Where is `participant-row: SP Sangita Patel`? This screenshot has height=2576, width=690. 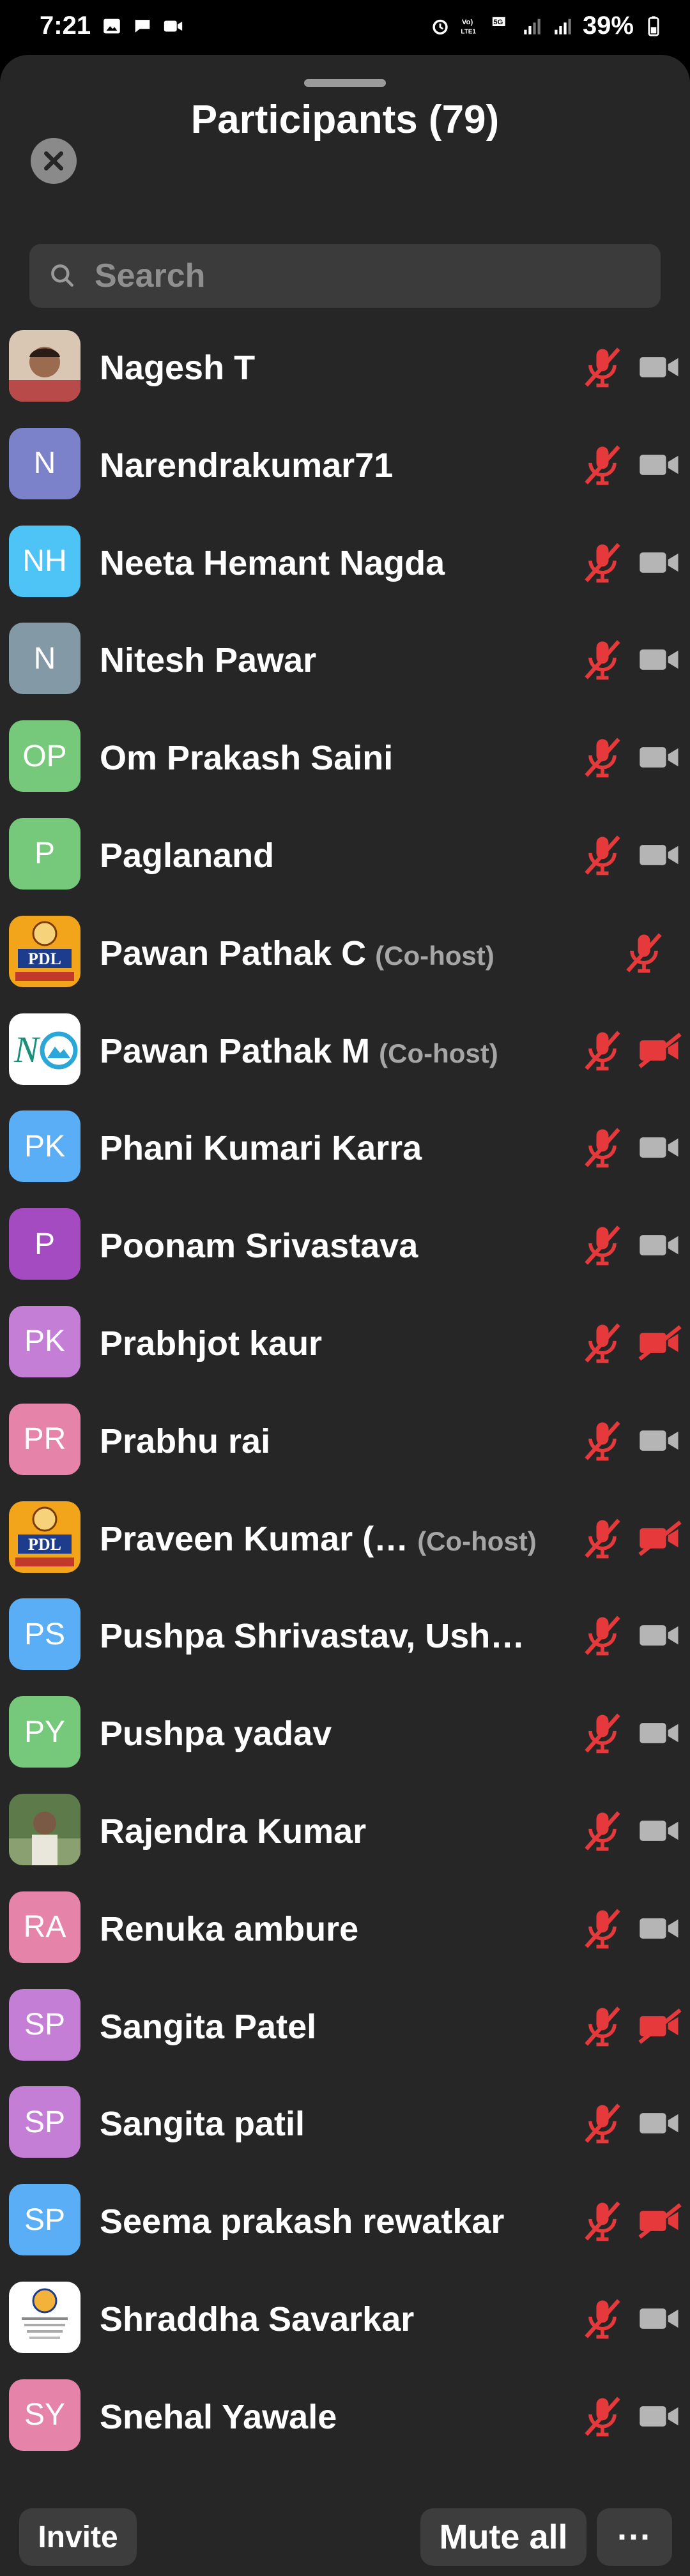
participant-row: SP Sangita Patel is located at coordinates (345, 2027).